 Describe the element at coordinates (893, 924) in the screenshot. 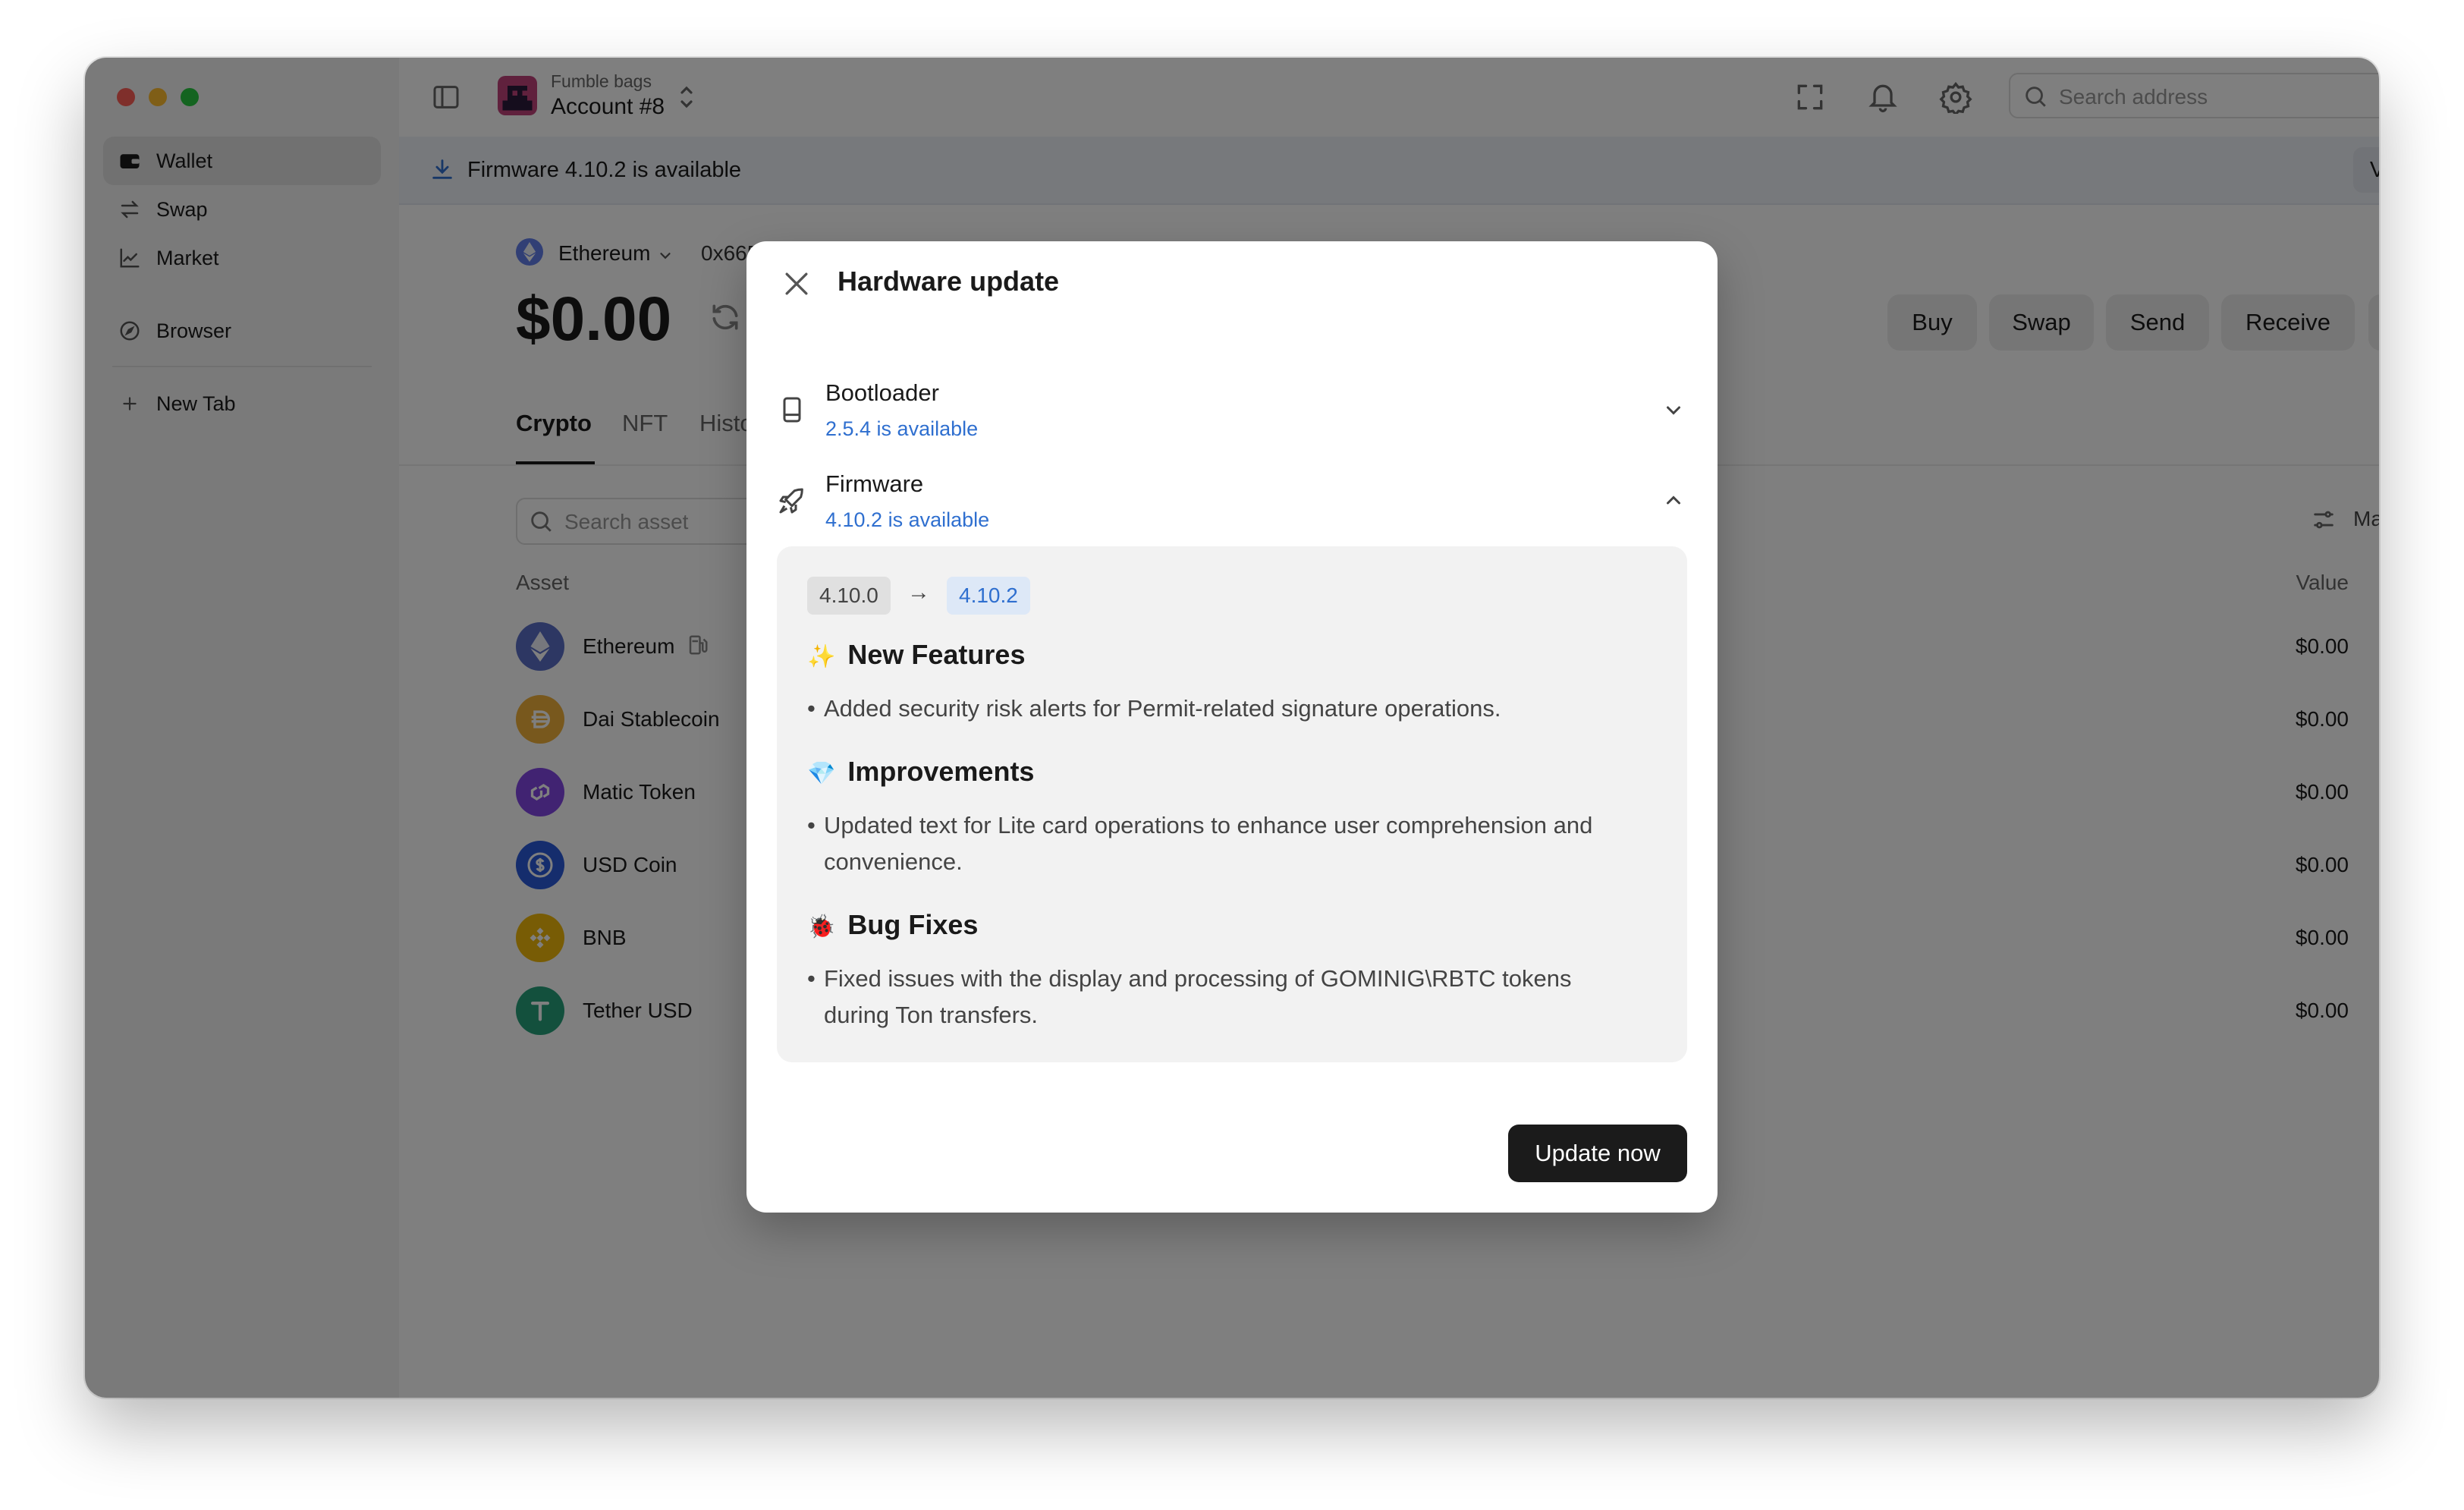

I see `bug-fixes-heading: 🐞 Bug Fixes` at that location.